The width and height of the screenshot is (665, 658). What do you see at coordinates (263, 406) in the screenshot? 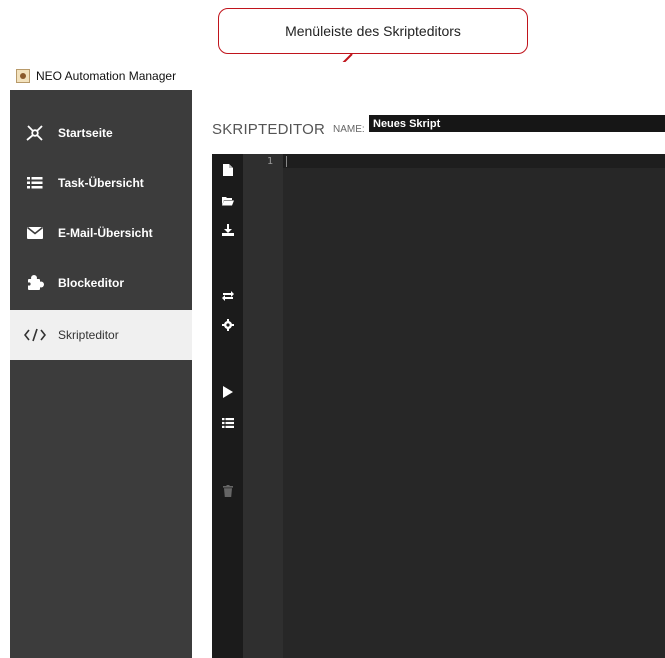
I see `line-number-gutter` at bounding box center [263, 406].